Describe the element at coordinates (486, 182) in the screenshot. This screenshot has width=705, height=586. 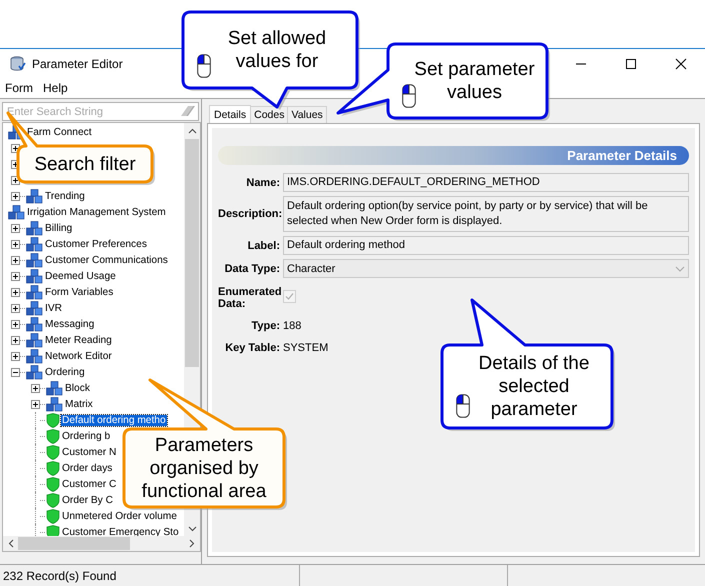
I see `text-field: IMS.ORDERING.DEFAULT_ORDERING_METHOD` at that location.